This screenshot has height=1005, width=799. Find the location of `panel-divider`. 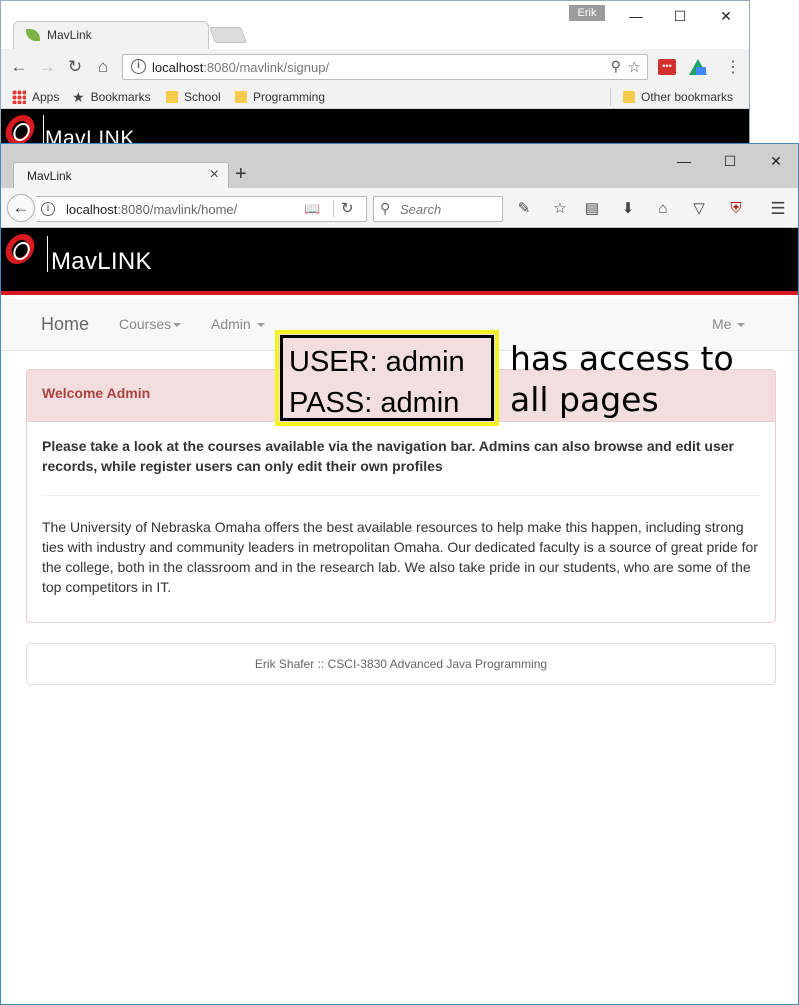

panel-divider is located at coordinates (401, 495).